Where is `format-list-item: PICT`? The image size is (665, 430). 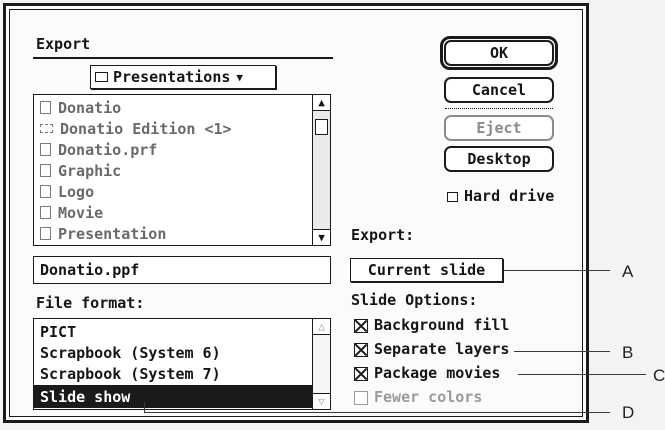
format-list-item: PICT is located at coordinates (173, 331).